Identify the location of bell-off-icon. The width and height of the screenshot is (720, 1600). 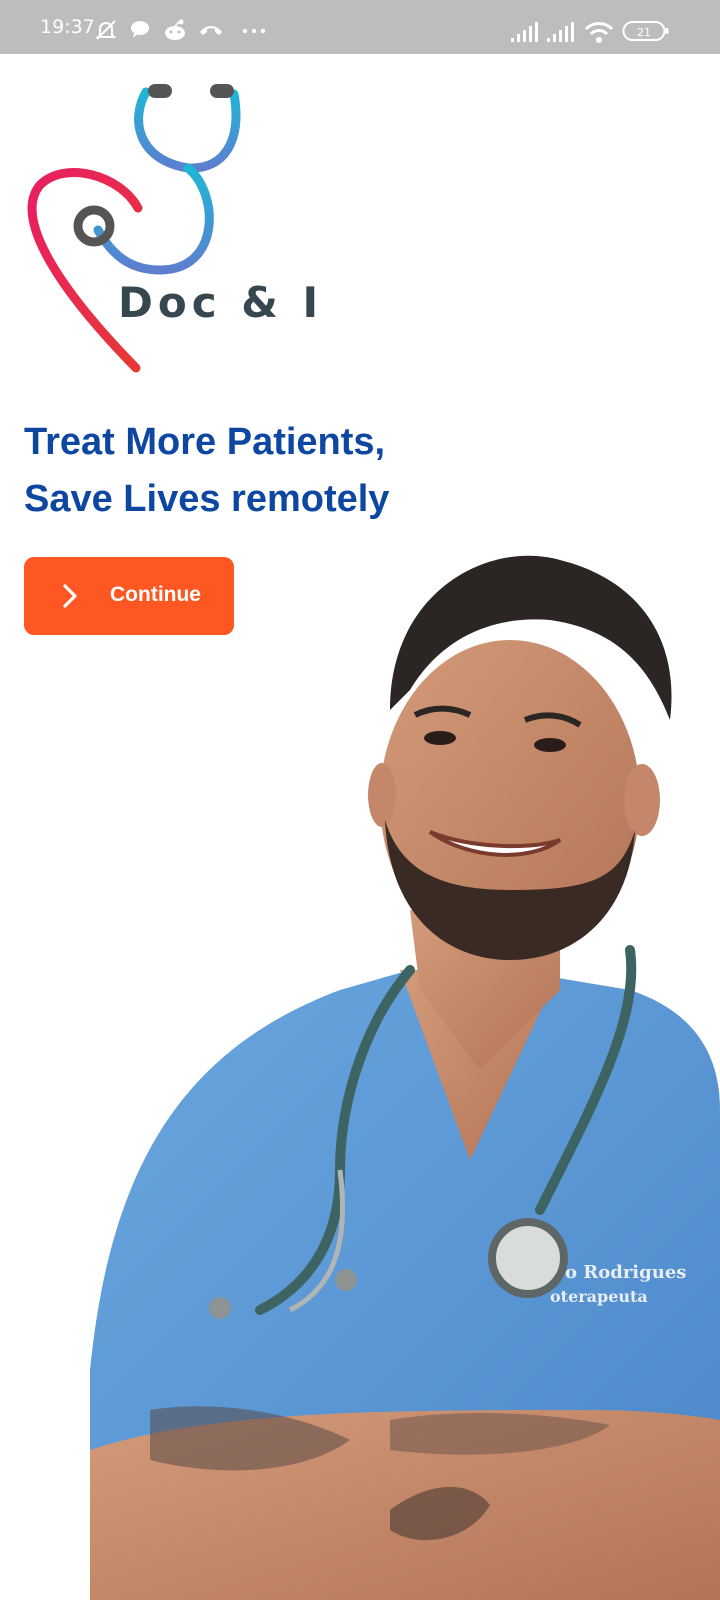
(106, 30).